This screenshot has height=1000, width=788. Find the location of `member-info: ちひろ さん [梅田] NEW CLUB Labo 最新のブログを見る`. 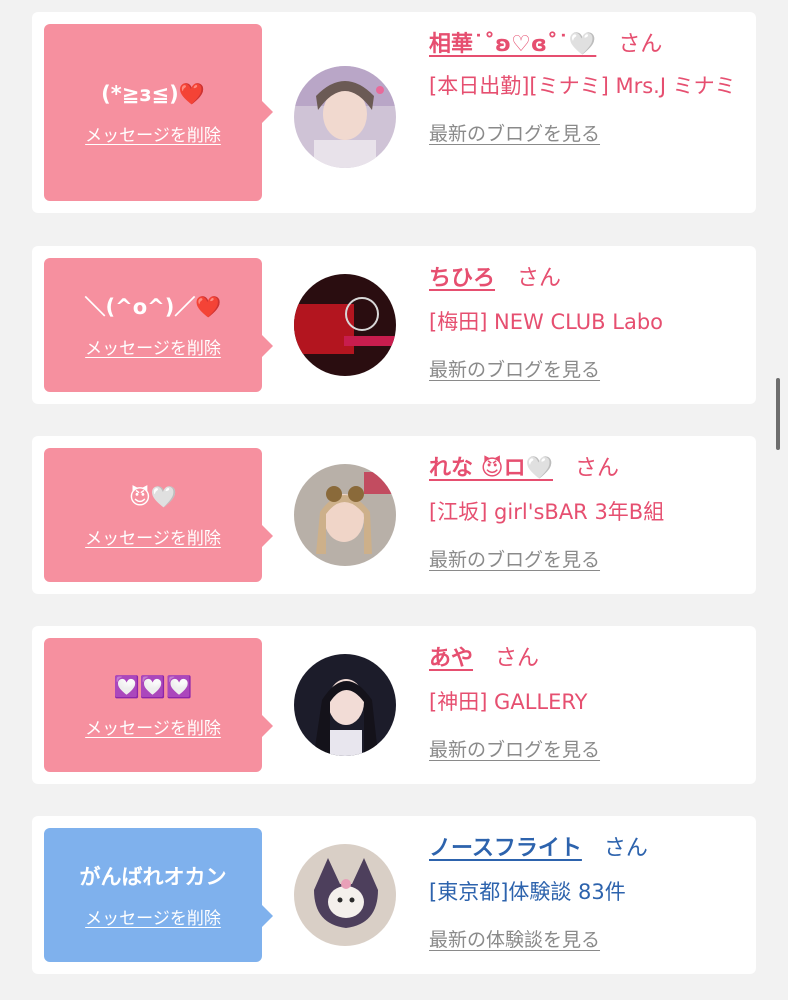

member-info: ちひろ さん [梅田] NEW CLUB Labo 最新のブログを見る is located at coordinates (584, 324).